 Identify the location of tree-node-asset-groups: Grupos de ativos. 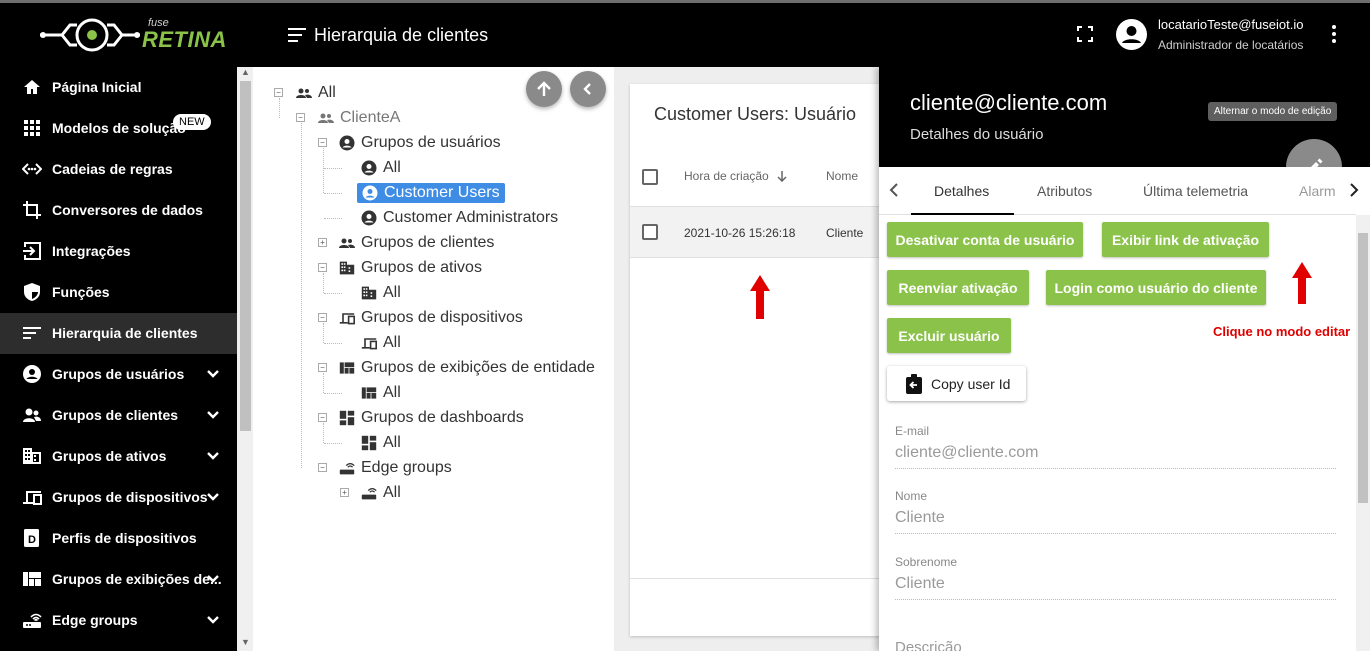
(410, 268).